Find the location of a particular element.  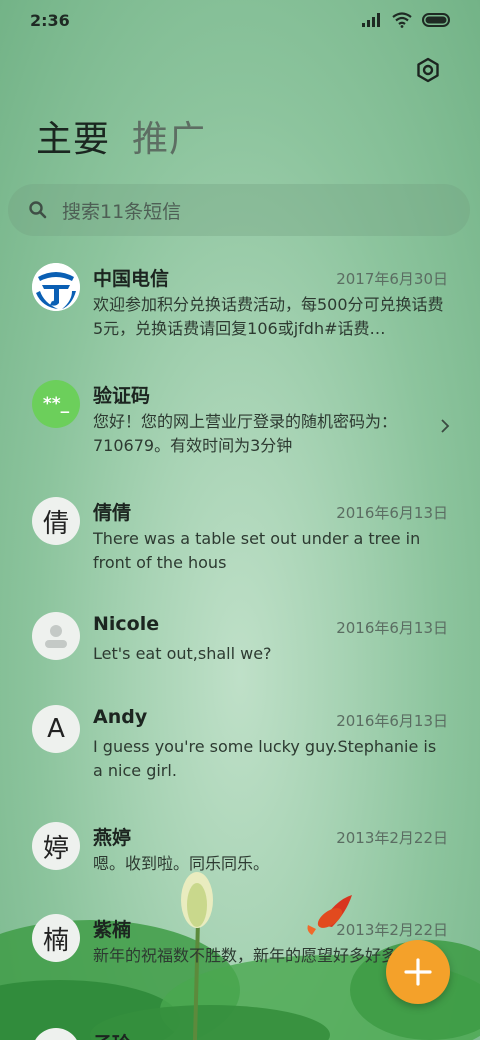

wifi-icon is located at coordinates (402, 20).